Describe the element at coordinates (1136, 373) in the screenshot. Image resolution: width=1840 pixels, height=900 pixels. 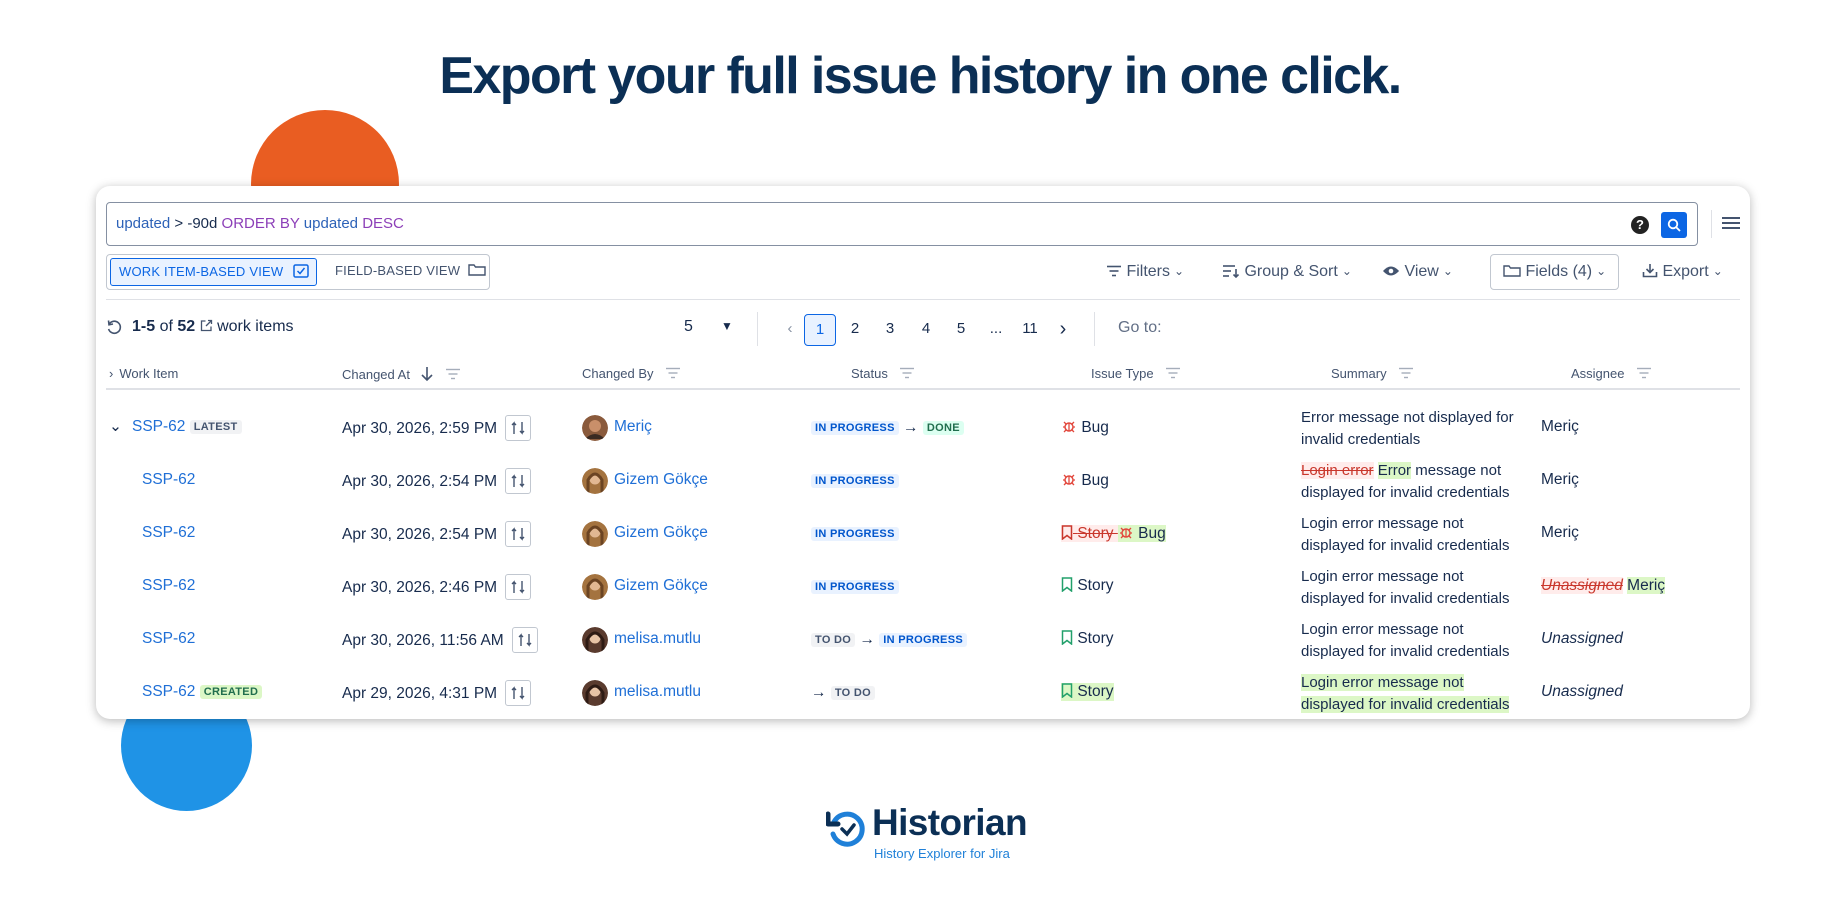
I see `column-issue-type: Issue Type` at that location.